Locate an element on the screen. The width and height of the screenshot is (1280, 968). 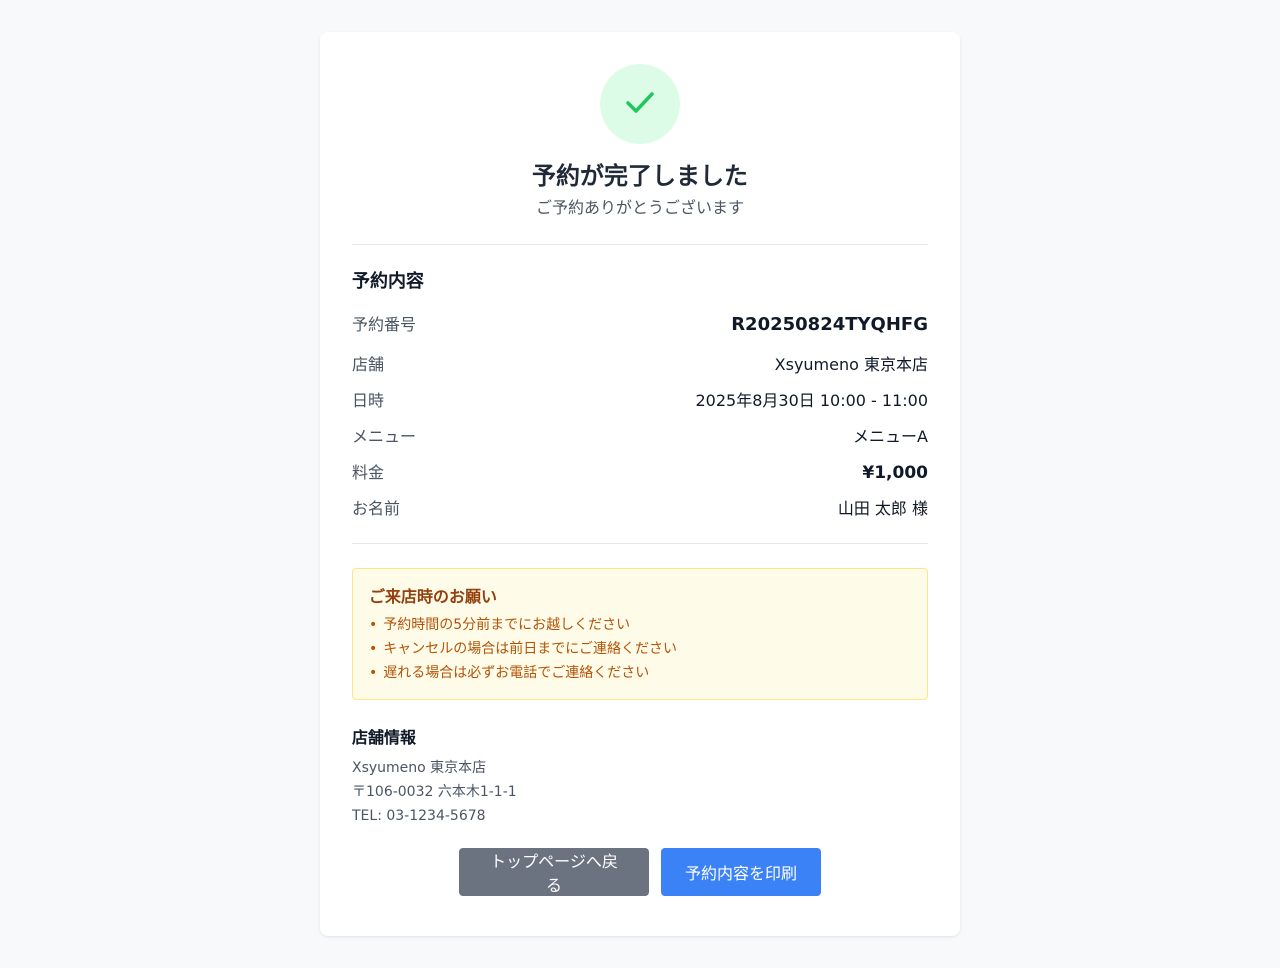
menu-value: メニューA is located at coordinates (890, 436).